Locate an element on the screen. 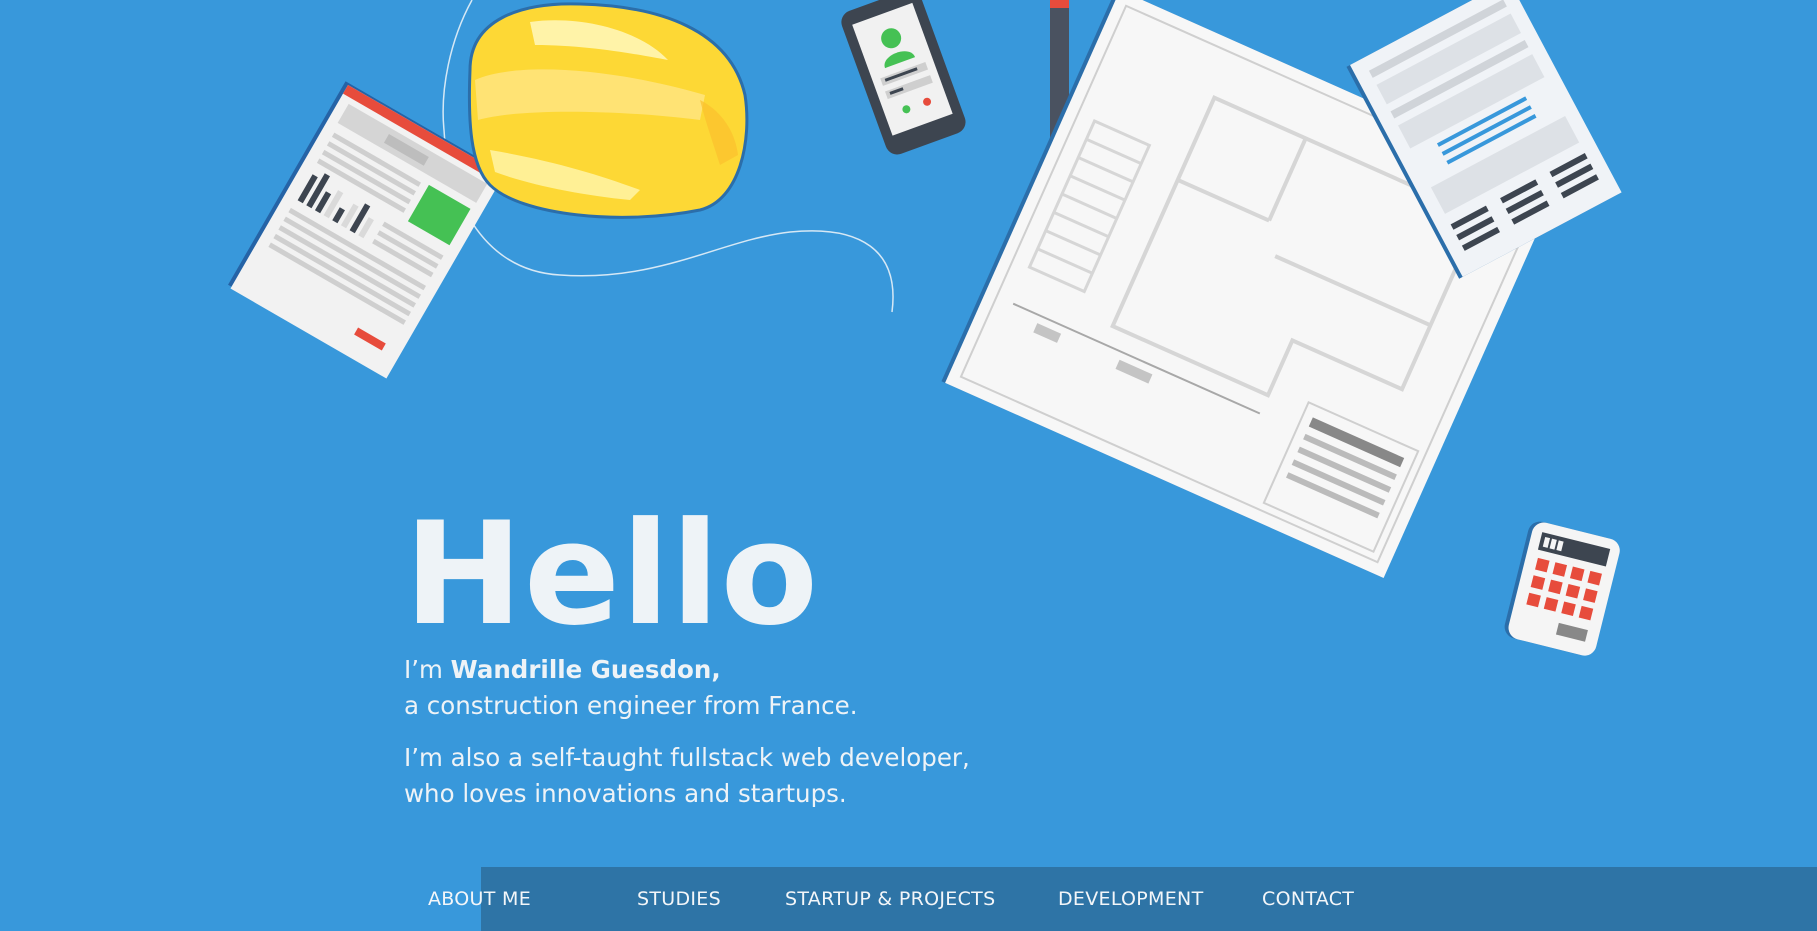 Image resolution: width=1817 pixels, height=931 pixels. calculator-icon is located at coordinates (1562, 588).